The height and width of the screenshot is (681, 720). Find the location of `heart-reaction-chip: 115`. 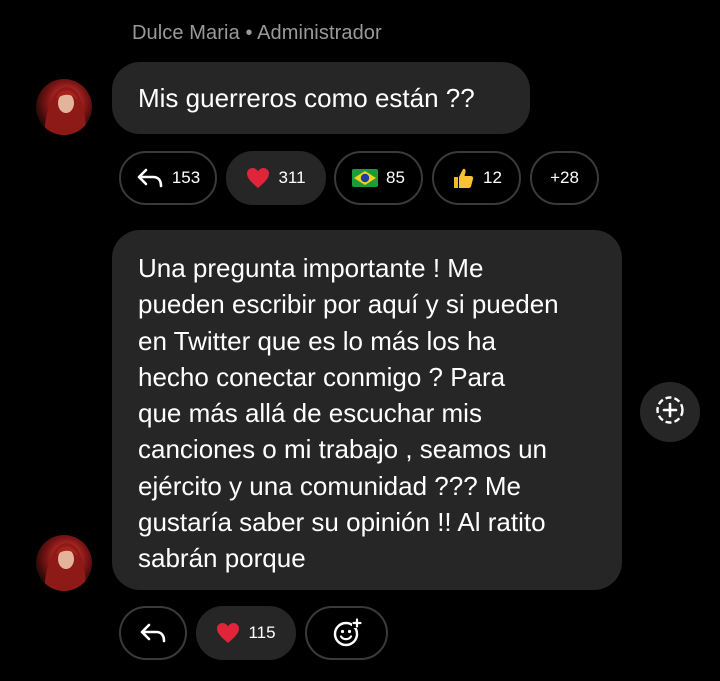

heart-reaction-chip: 115 is located at coordinates (246, 633).